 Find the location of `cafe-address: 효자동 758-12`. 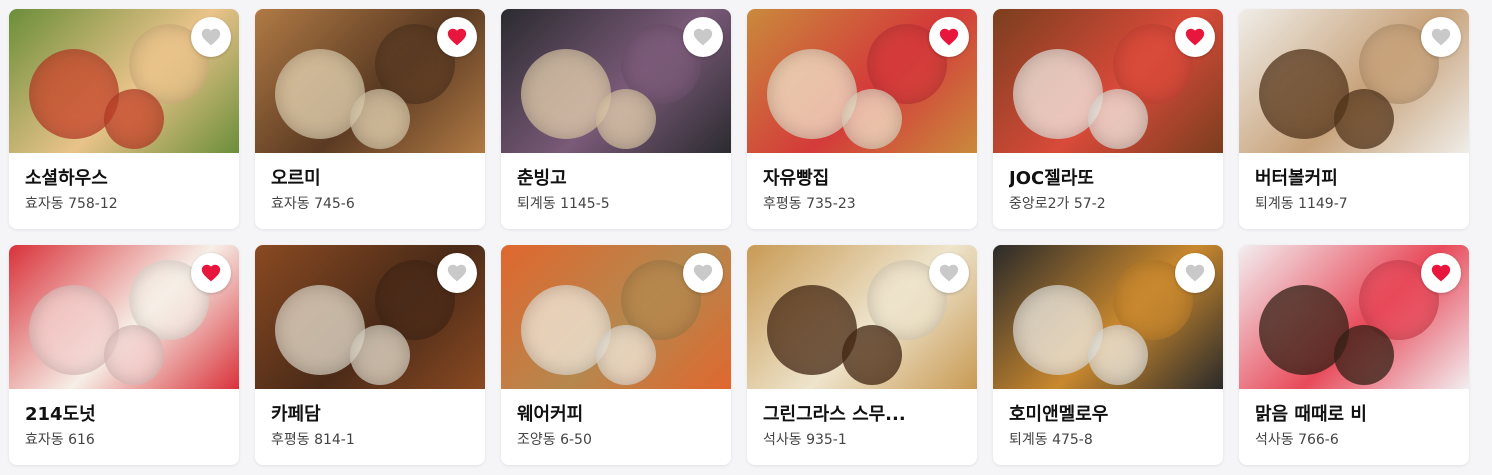

cafe-address: 효자동 758-12 is located at coordinates (71, 204).